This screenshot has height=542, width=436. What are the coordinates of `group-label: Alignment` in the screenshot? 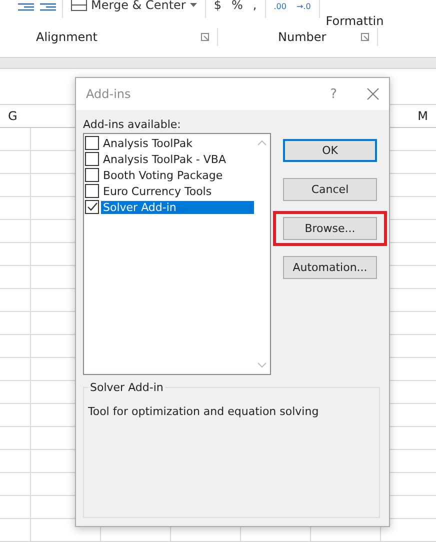 It's located at (67, 37).